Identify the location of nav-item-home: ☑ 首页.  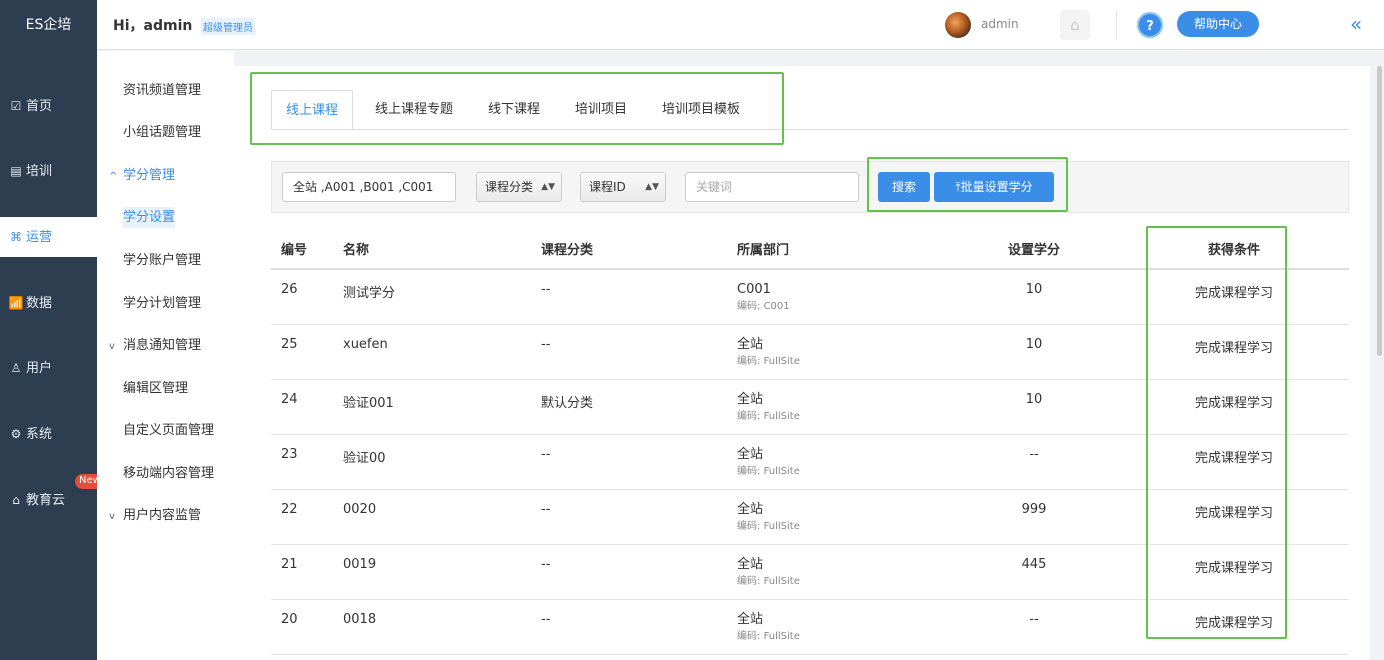
(48, 106).